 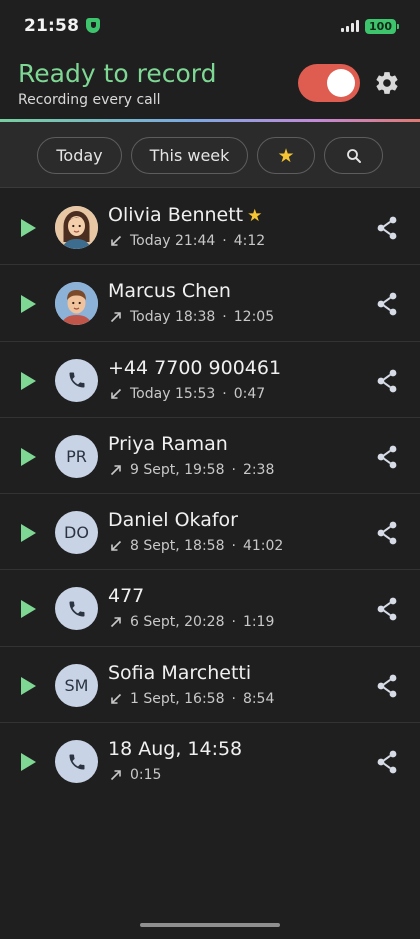 What do you see at coordinates (192, 622) in the screenshot?
I see `call-meta: 6 Sept, 20:28 · 1:19` at bounding box center [192, 622].